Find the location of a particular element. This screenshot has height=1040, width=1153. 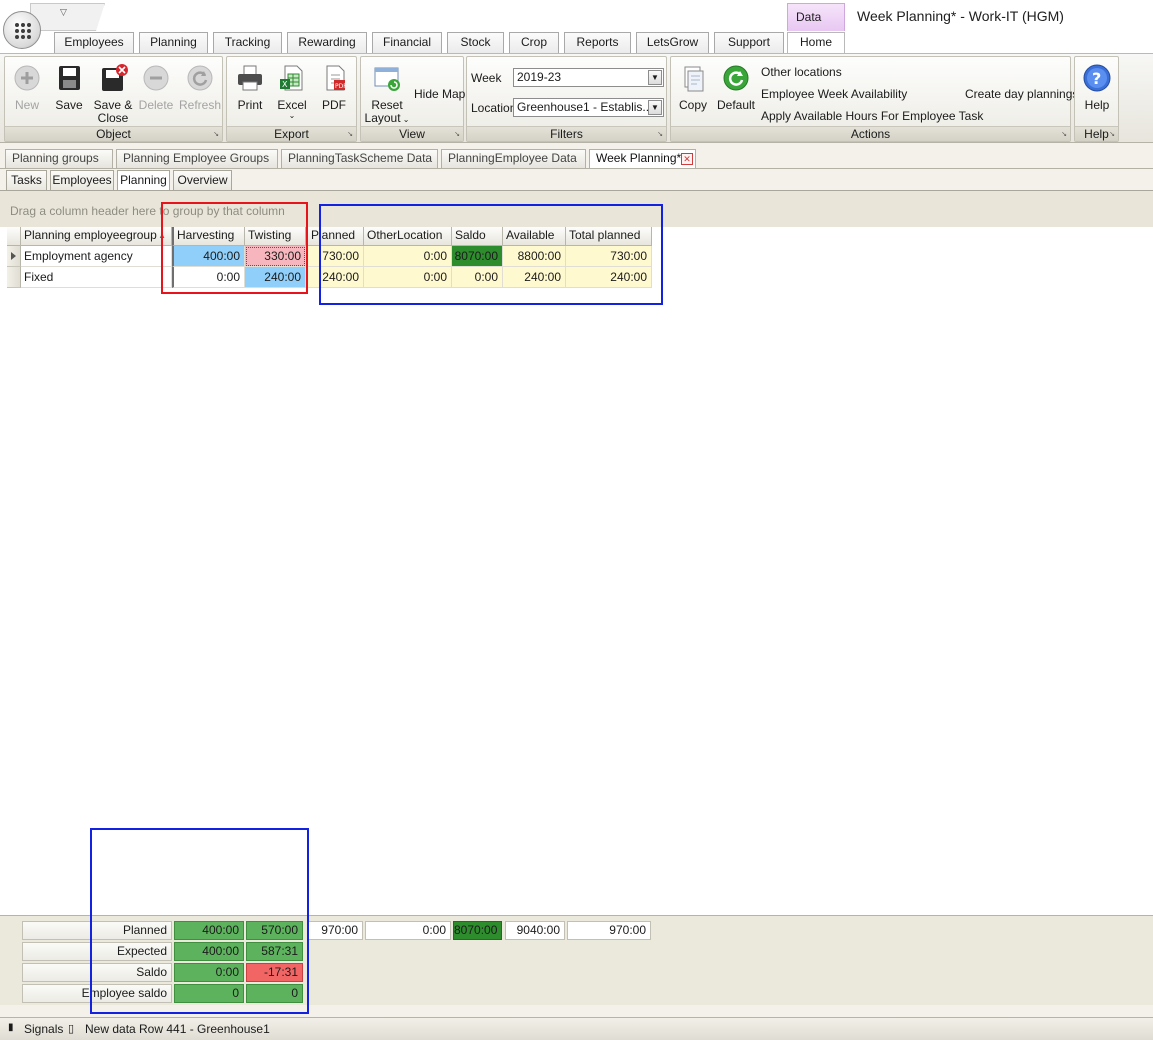

summary-cell: 0:00 is located at coordinates (209, 972).